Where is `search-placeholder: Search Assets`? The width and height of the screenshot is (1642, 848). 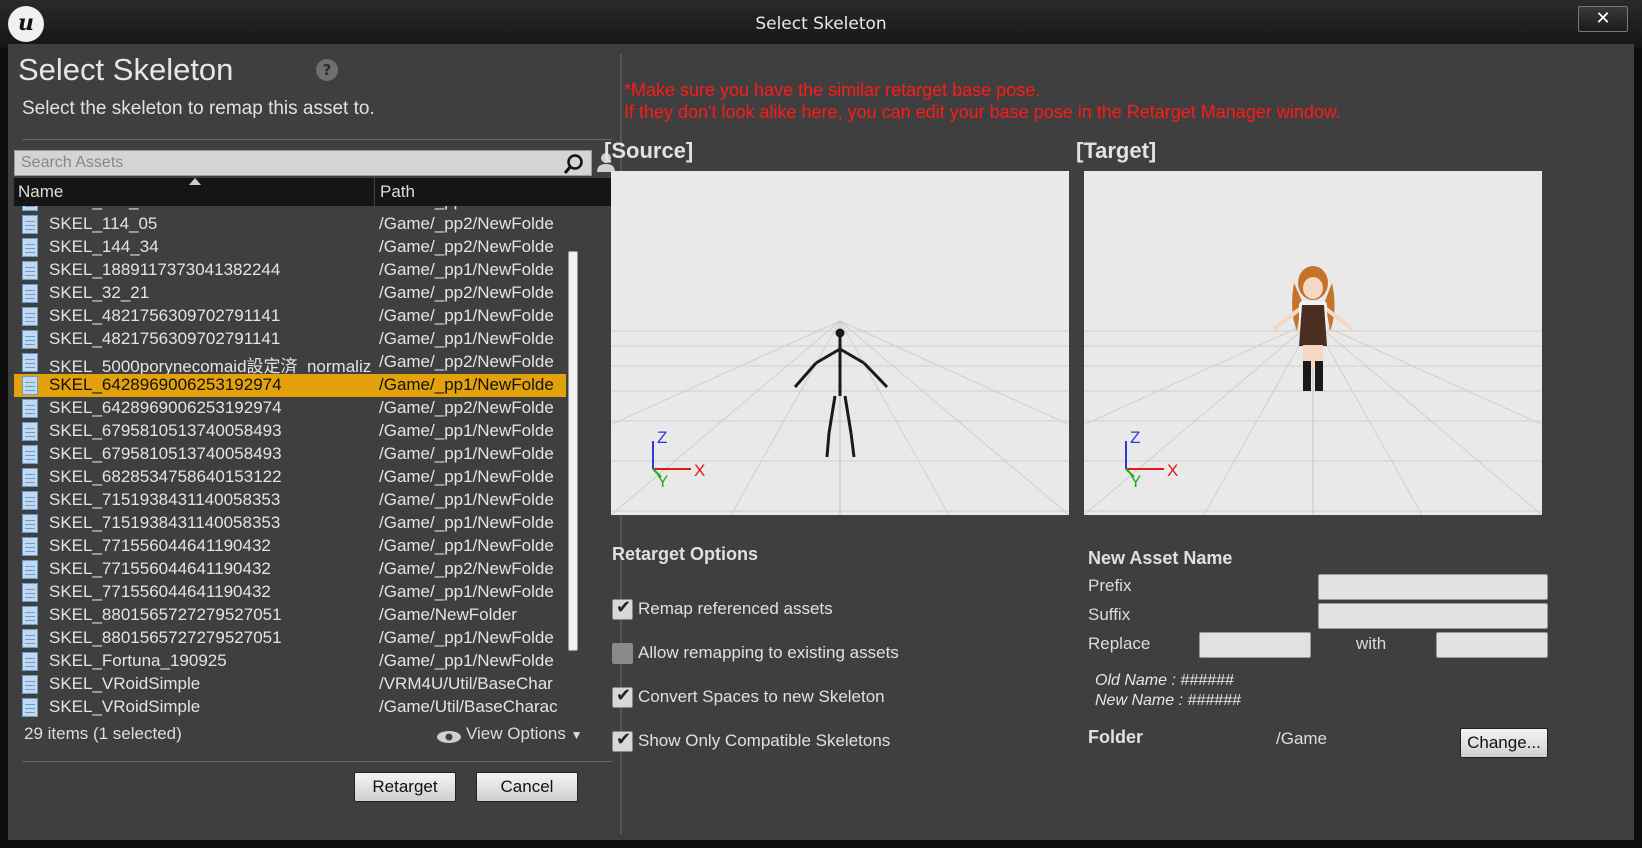 search-placeholder: Search Assets is located at coordinates (72, 162).